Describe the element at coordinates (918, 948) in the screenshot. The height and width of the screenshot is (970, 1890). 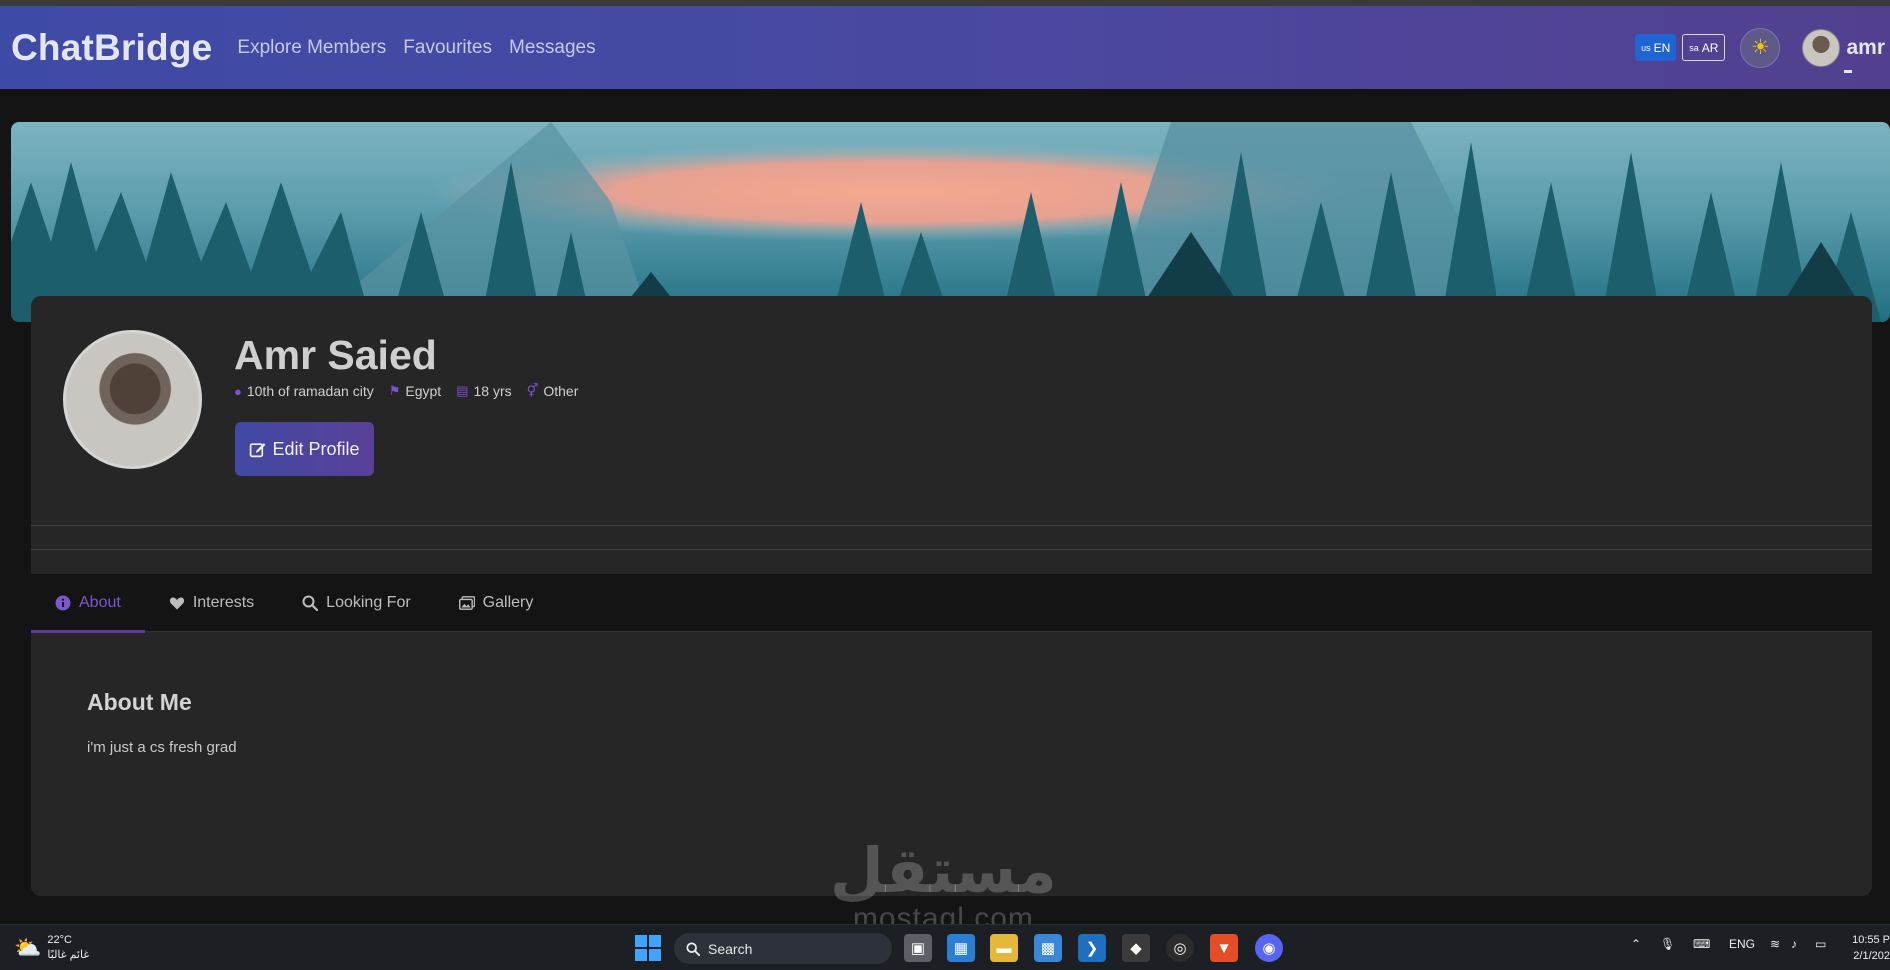
I see `task-view-icon: ▣` at that location.